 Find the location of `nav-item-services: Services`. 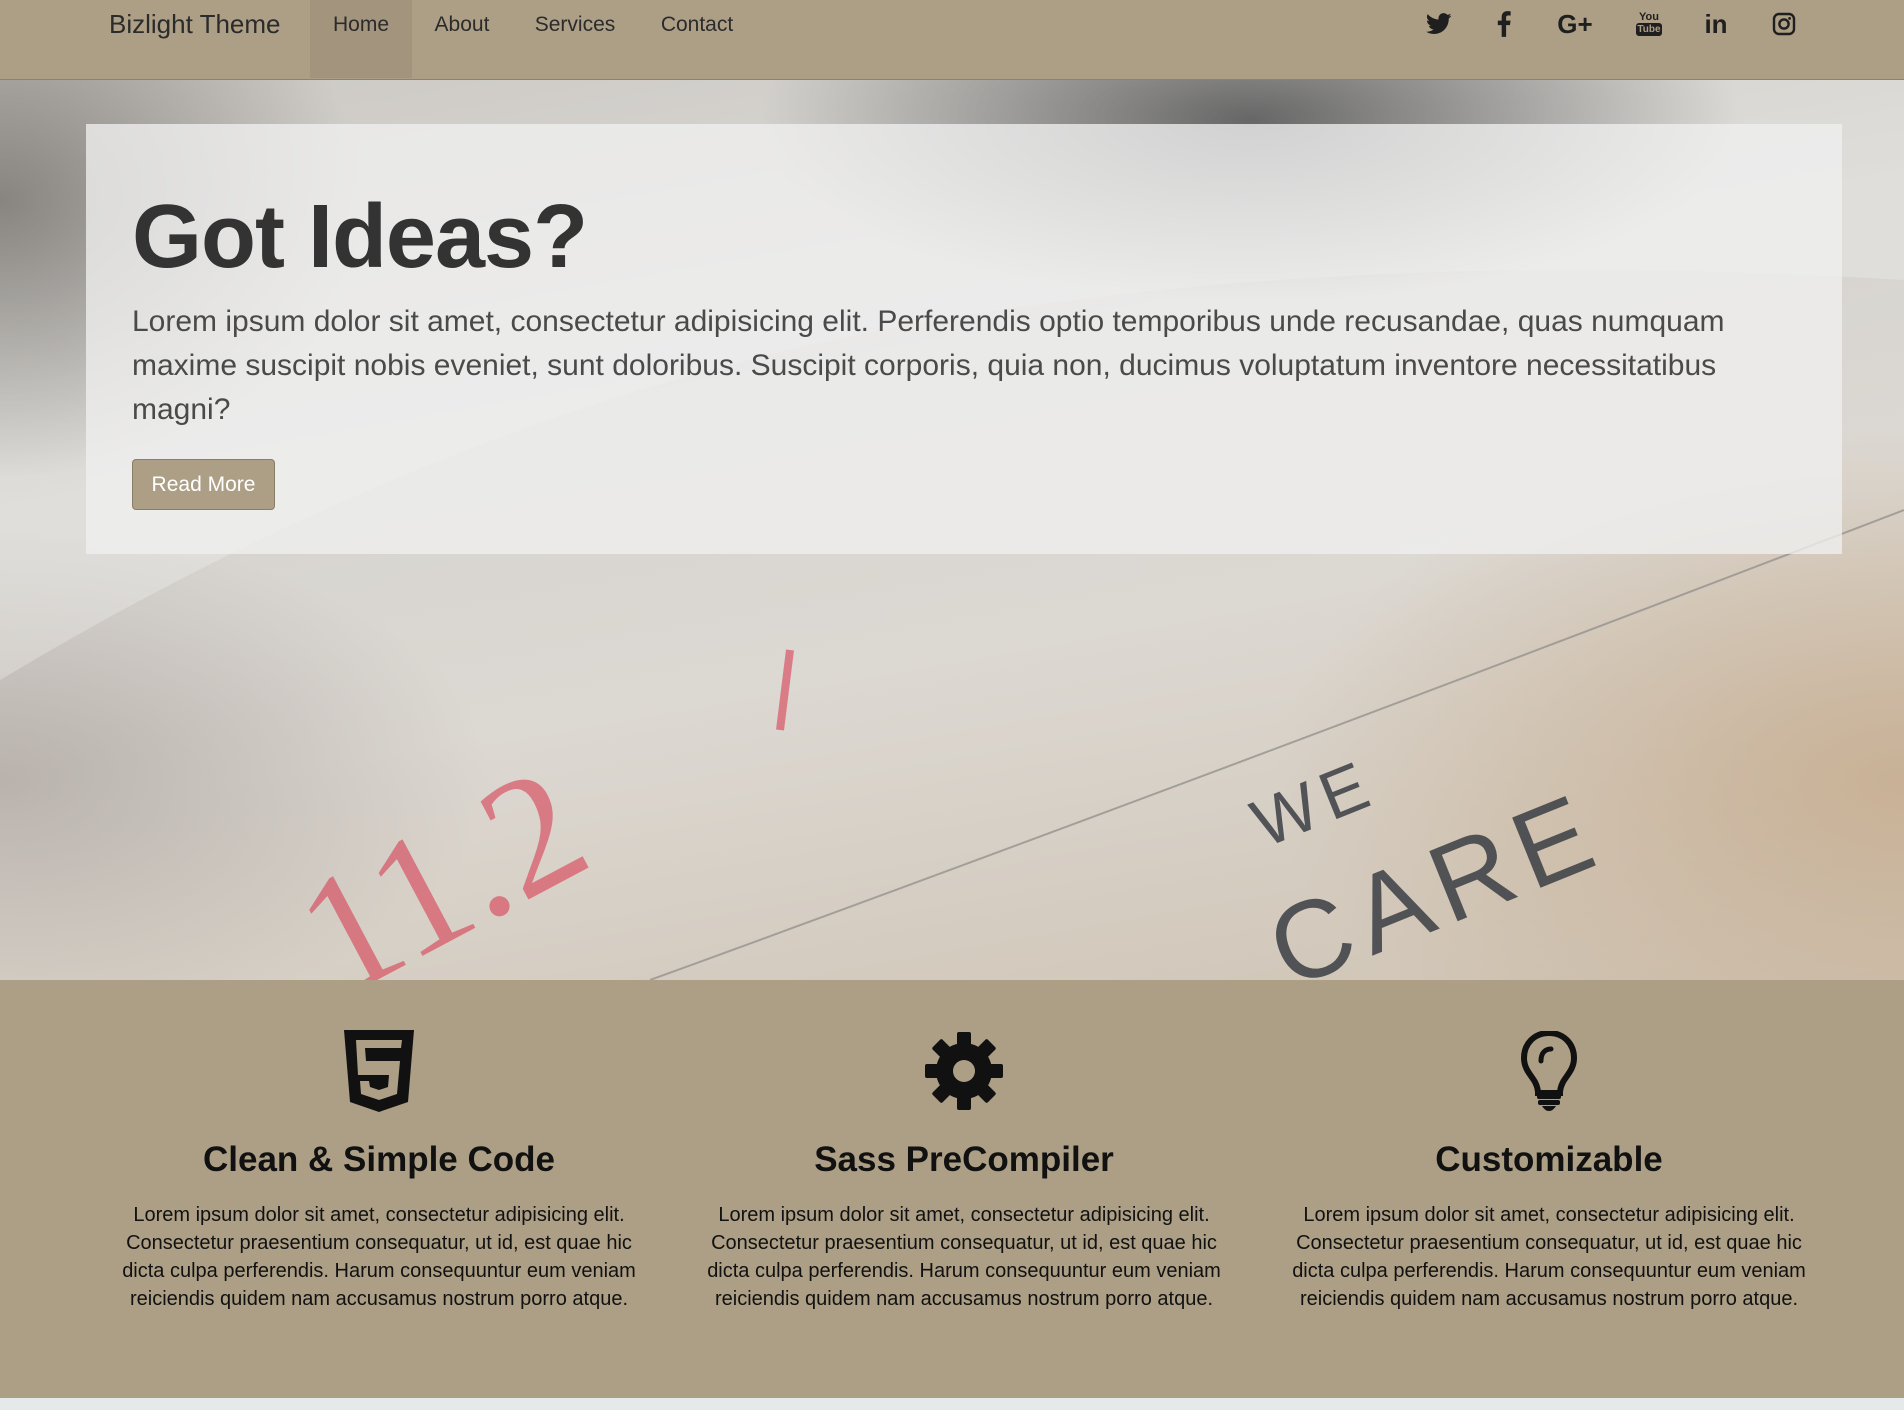

nav-item-services: Services is located at coordinates (575, 39).